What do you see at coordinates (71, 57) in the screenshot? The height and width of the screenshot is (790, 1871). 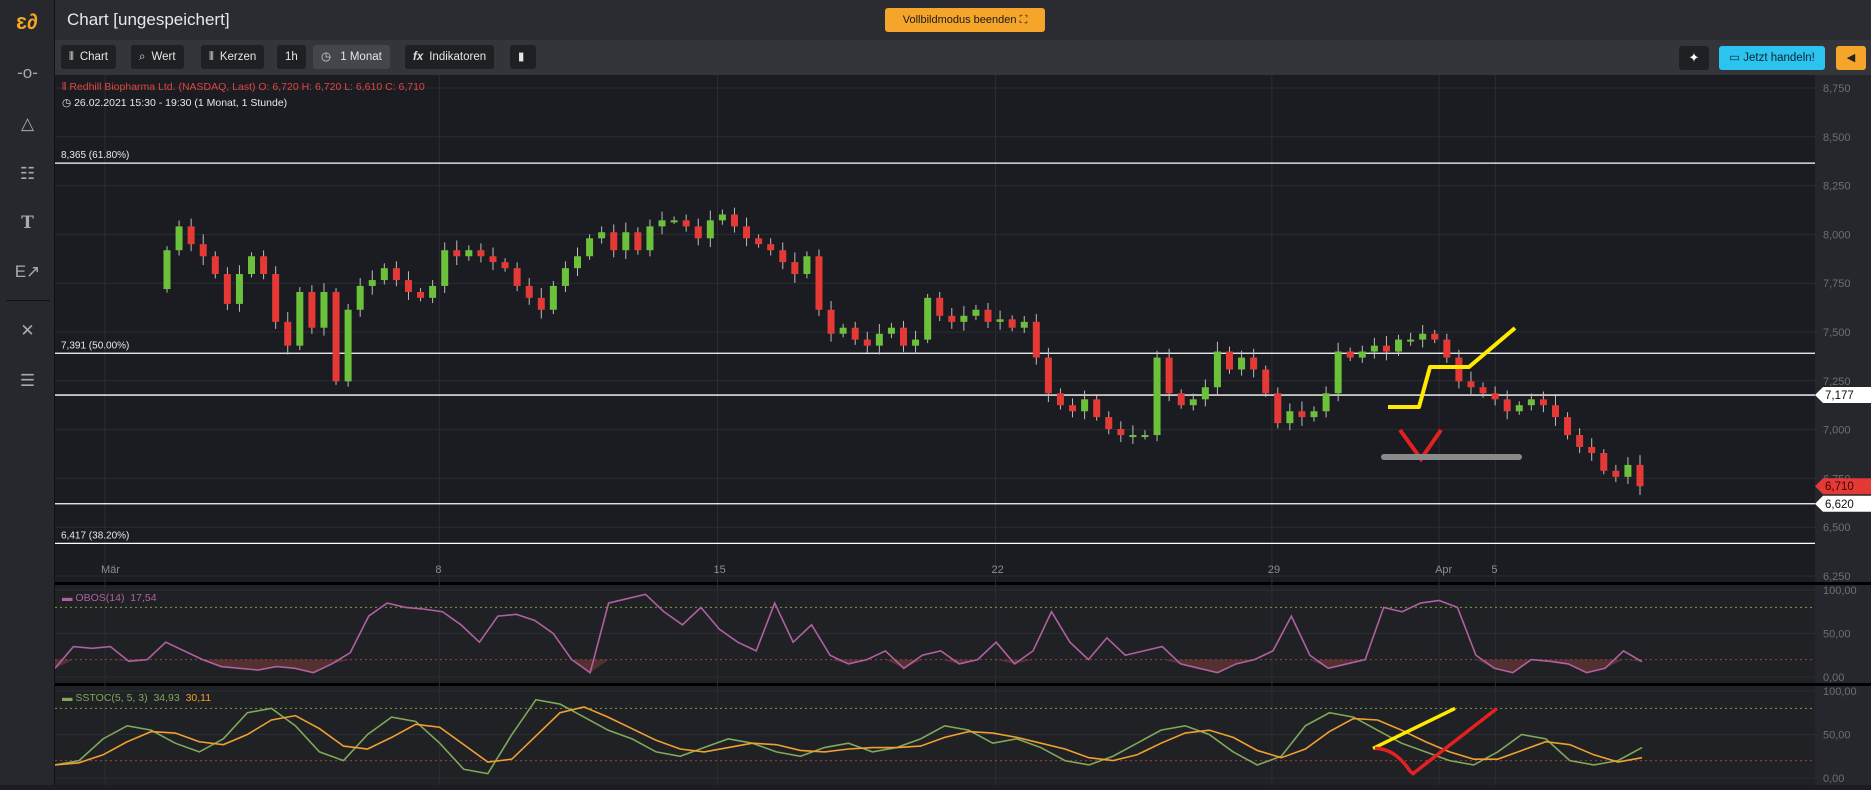 I see `candle-icon: ⫴` at bounding box center [71, 57].